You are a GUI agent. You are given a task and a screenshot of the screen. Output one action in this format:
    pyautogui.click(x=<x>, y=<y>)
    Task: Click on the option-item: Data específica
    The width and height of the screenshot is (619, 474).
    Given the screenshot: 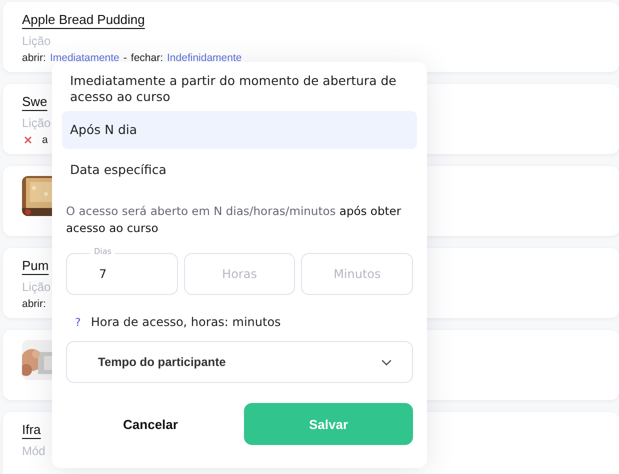 What is the action you would take?
    pyautogui.click(x=239, y=170)
    